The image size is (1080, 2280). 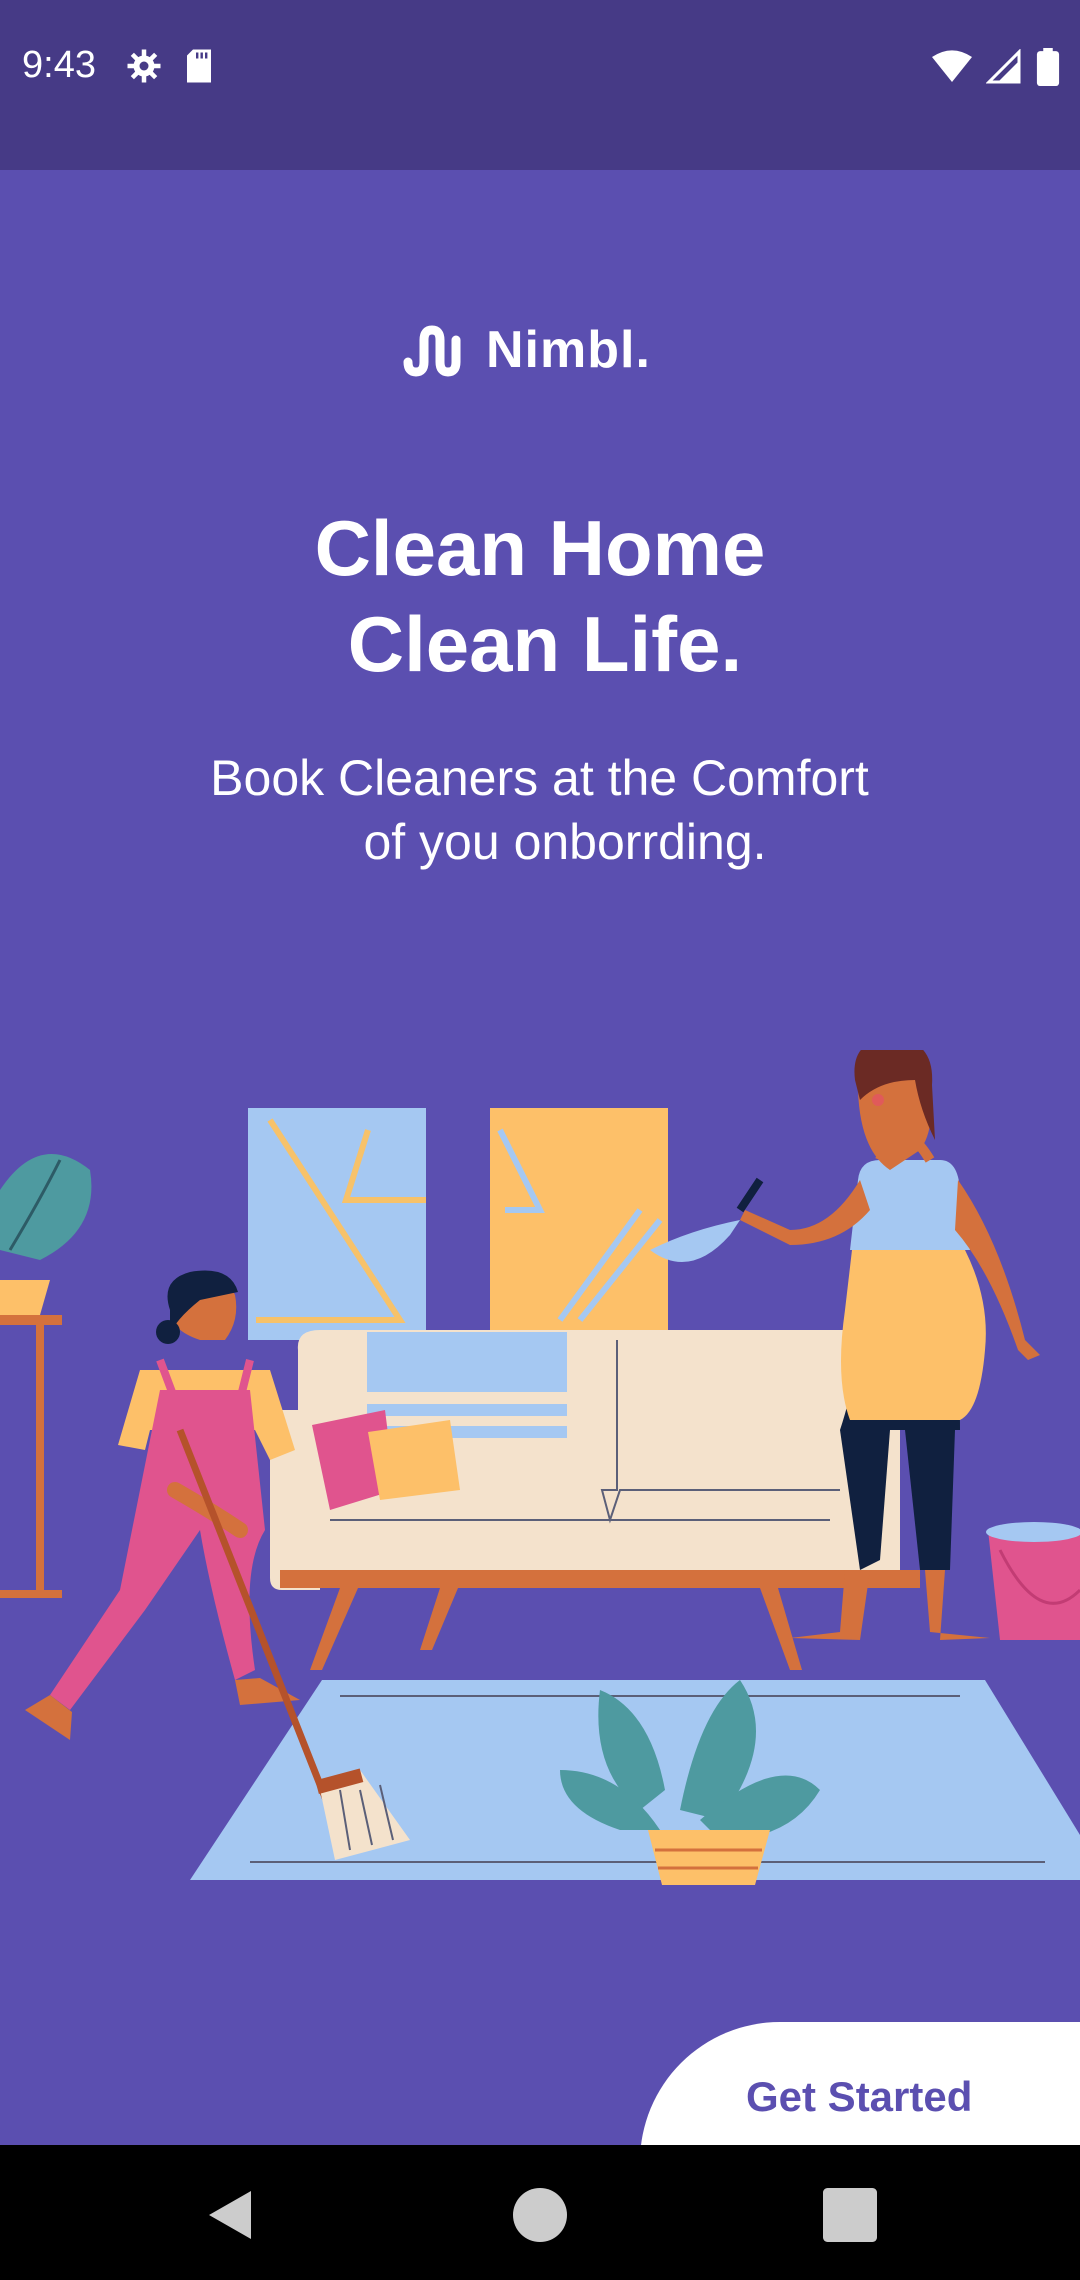 What do you see at coordinates (1003, 66) in the screenshot?
I see `cell-signal-icon` at bounding box center [1003, 66].